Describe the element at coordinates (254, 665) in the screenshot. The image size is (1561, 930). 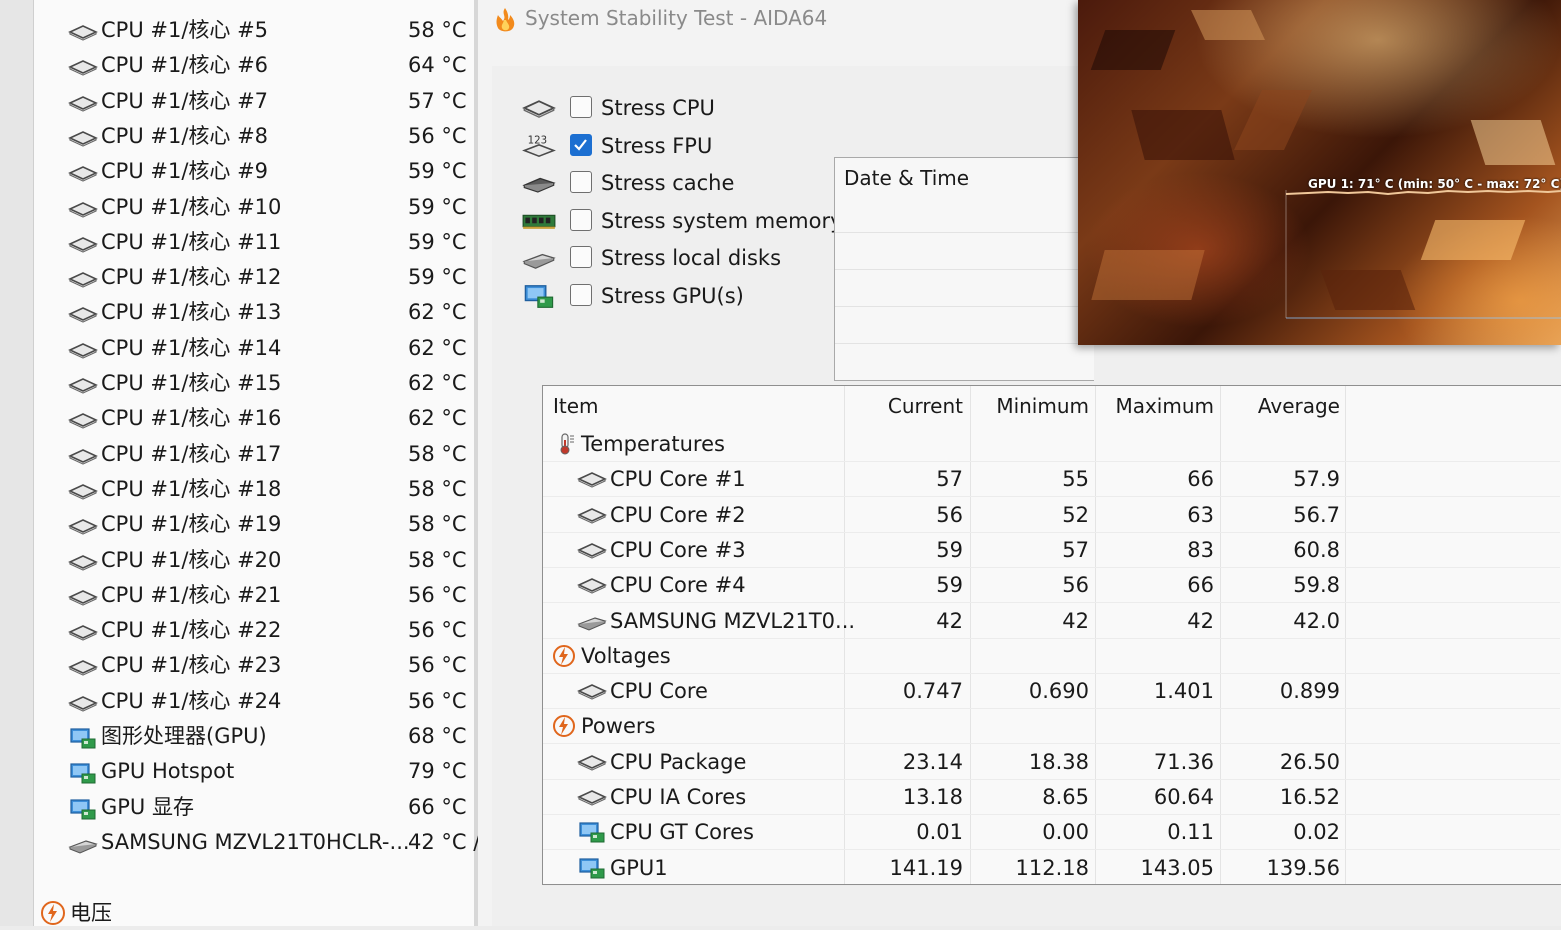
I see `sensor-row: CPU #1/核心 #23 56 °C` at that location.